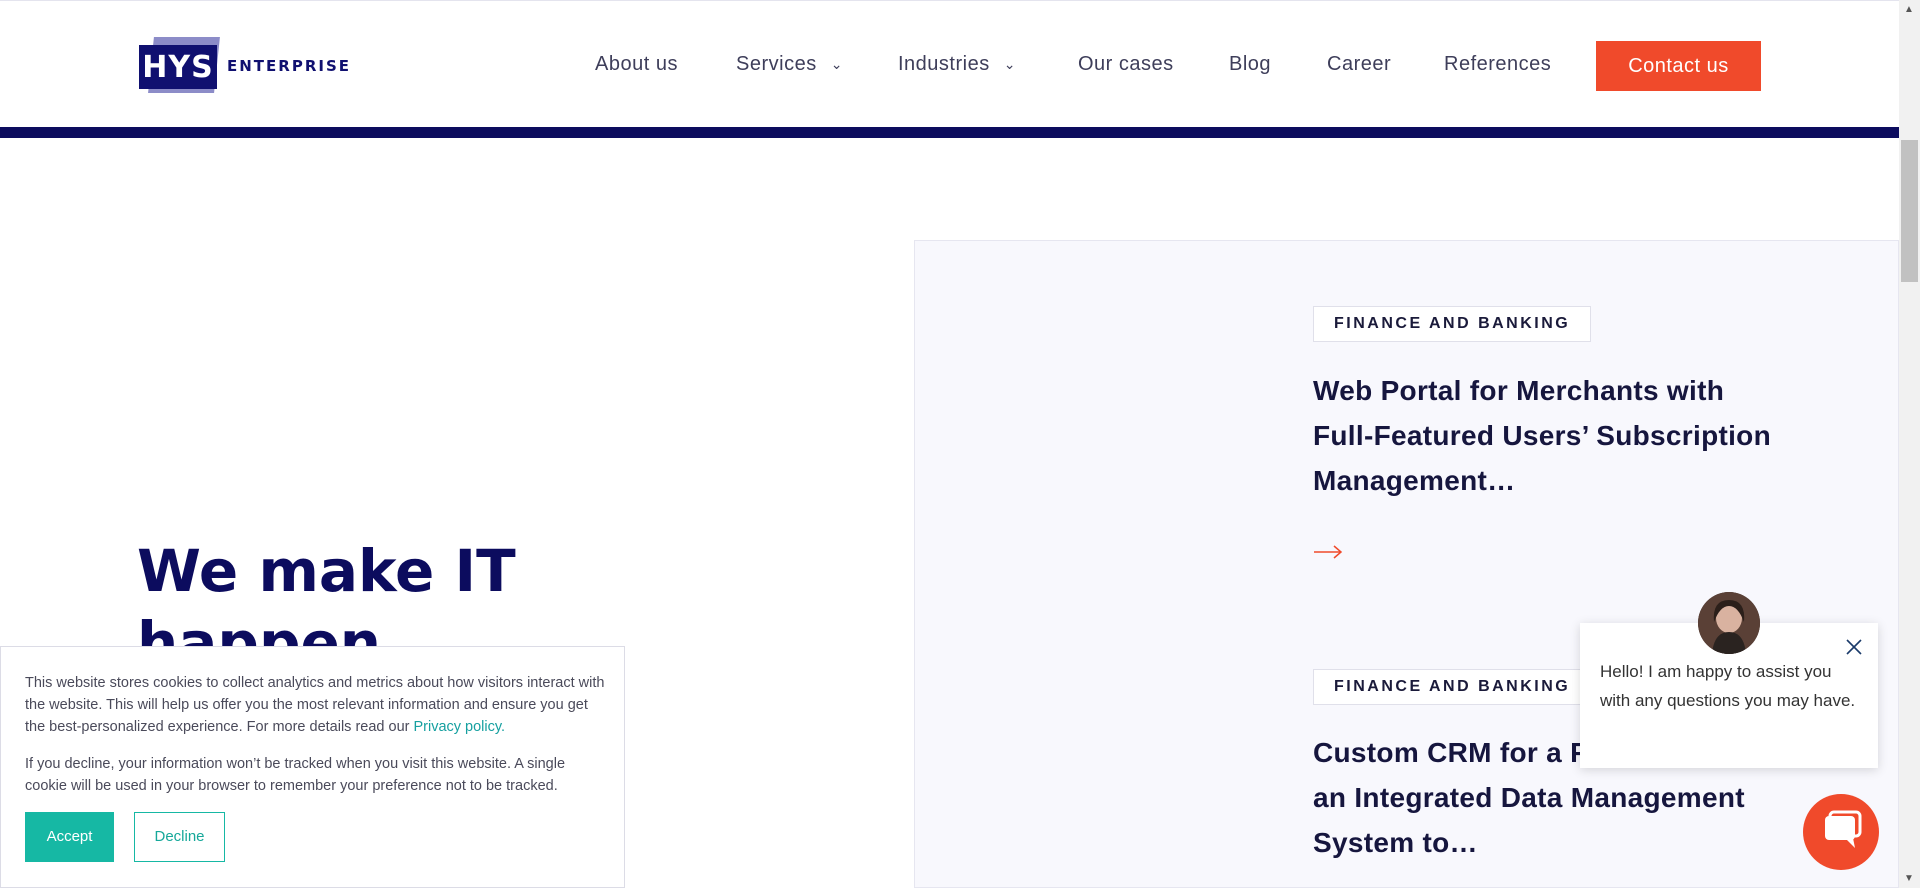 This screenshot has height=888, width=1920. I want to click on page-scrollbar: ▲ ▼, so click(1909, 444).